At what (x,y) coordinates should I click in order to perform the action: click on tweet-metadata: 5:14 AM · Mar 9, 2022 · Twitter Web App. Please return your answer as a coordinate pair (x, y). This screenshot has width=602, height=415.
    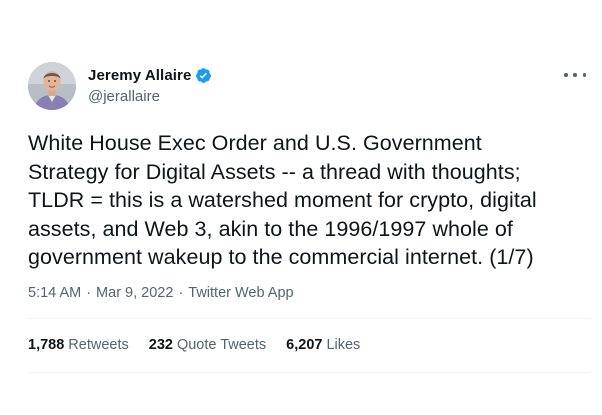
    Looking at the image, I should click on (161, 293).